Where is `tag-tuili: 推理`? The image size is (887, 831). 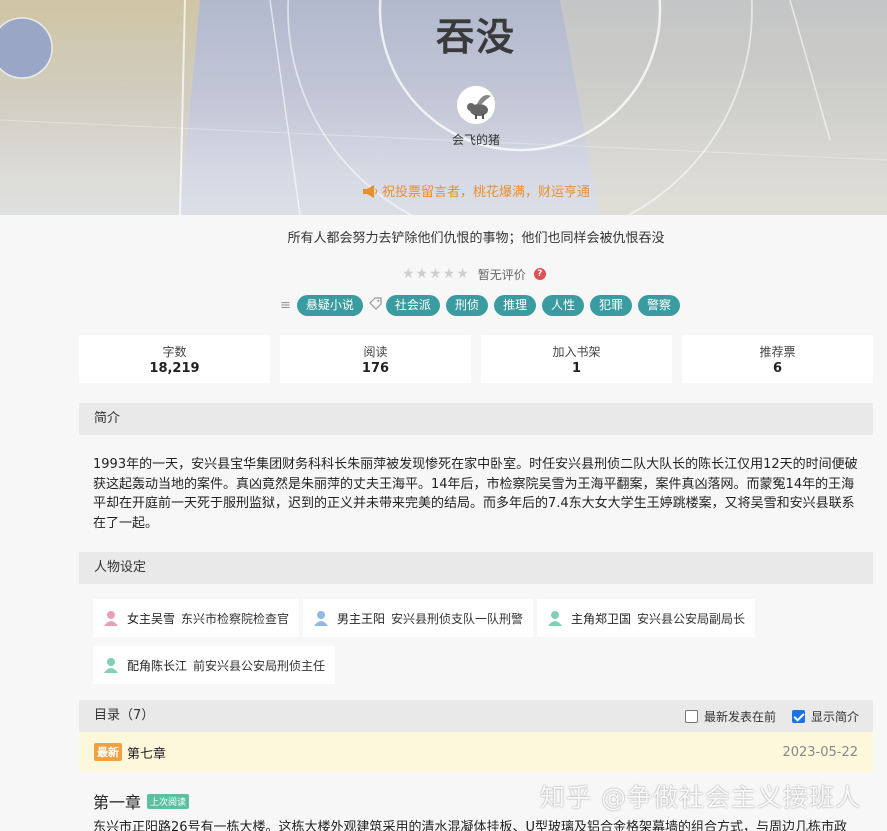 tag-tuili: 推理 is located at coordinates (514, 305).